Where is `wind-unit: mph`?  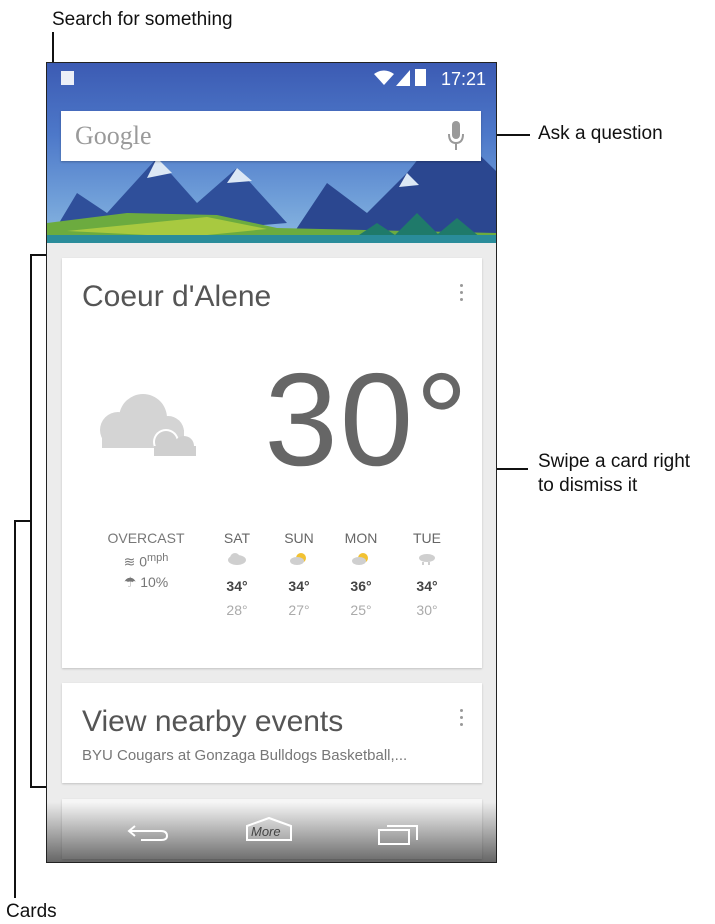
wind-unit: mph is located at coordinates (158, 558).